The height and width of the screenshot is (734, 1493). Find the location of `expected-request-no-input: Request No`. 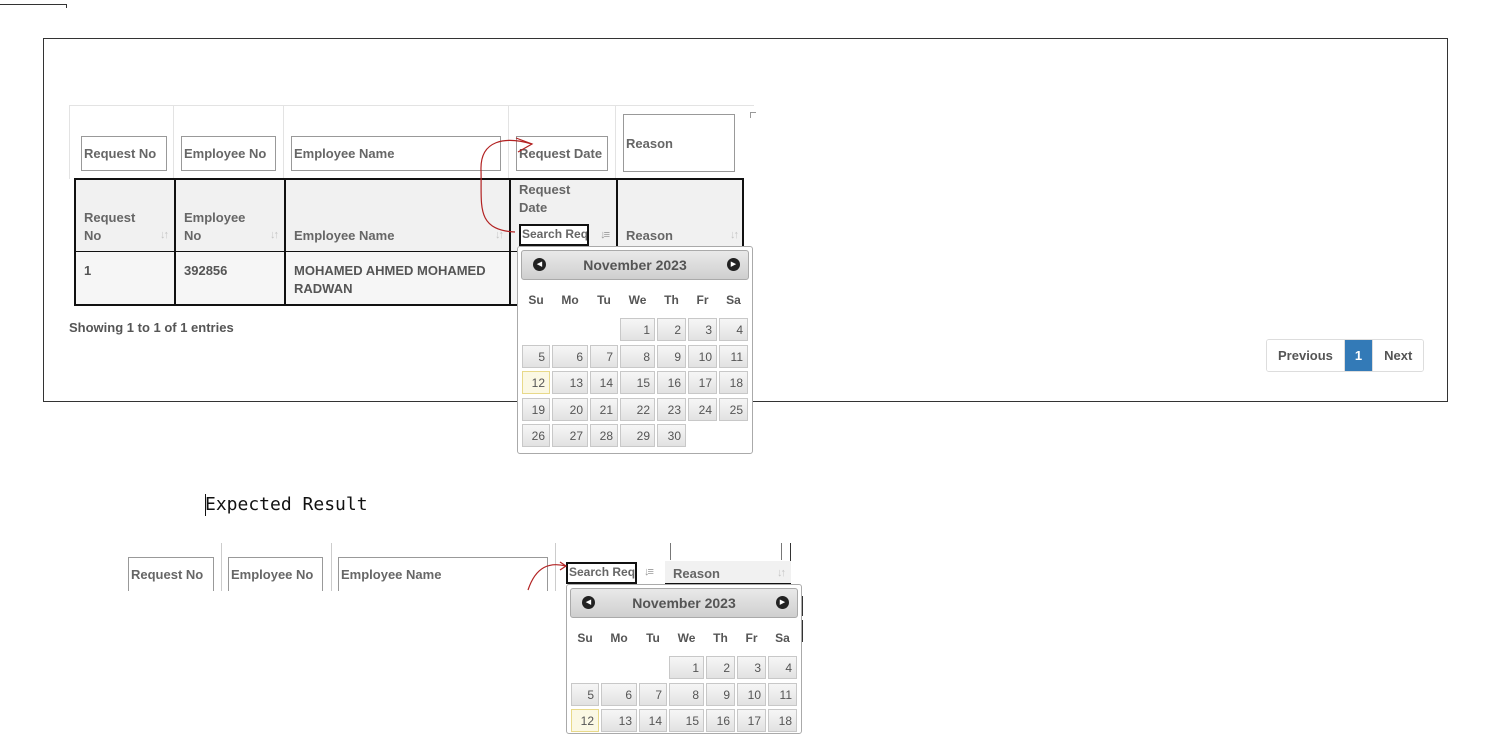

expected-request-no-input: Request No is located at coordinates (171, 574).